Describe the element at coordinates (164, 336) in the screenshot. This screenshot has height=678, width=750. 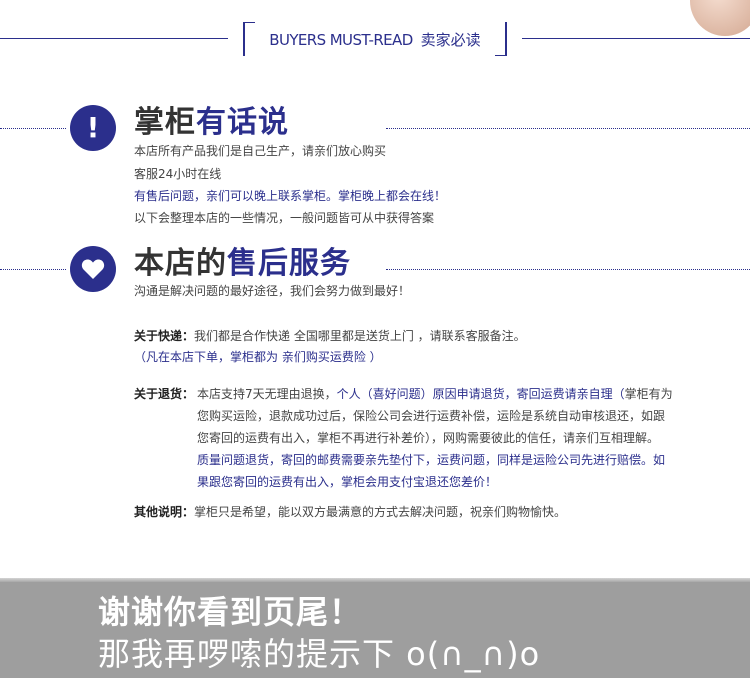
I see `express-label: 关于快递：` at that location.